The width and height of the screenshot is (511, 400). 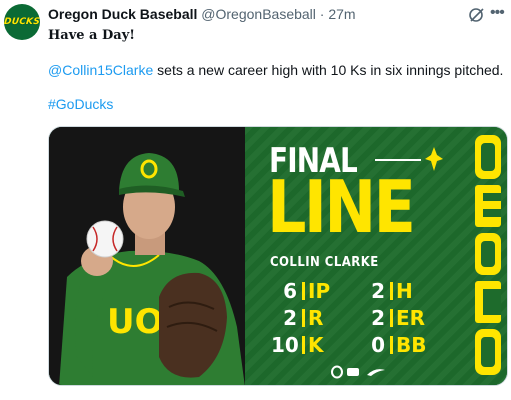 I want to click on hashtag-line: #GoDucks, so click(x=80, y=104).